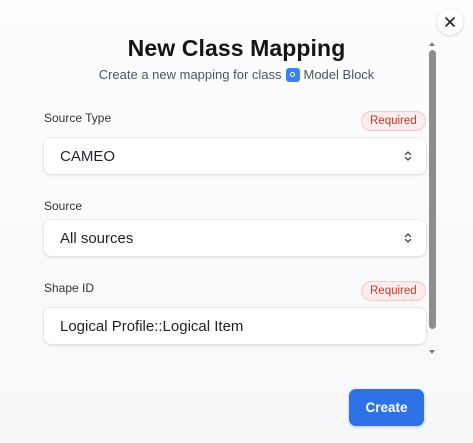 Image resolution: width=473 pixels, height=443 pixels. Describe the element at coordinates (63, 206) in the screenshot. I see `source-label: Source` at that location.